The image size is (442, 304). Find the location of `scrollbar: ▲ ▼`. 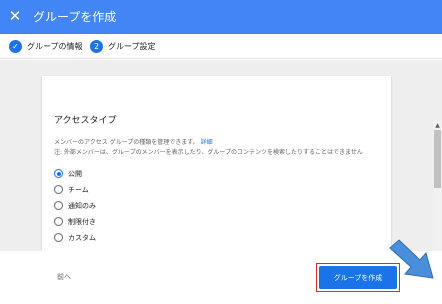

scrollbar: ▲ ▼ is located at coordinates (437, 185).